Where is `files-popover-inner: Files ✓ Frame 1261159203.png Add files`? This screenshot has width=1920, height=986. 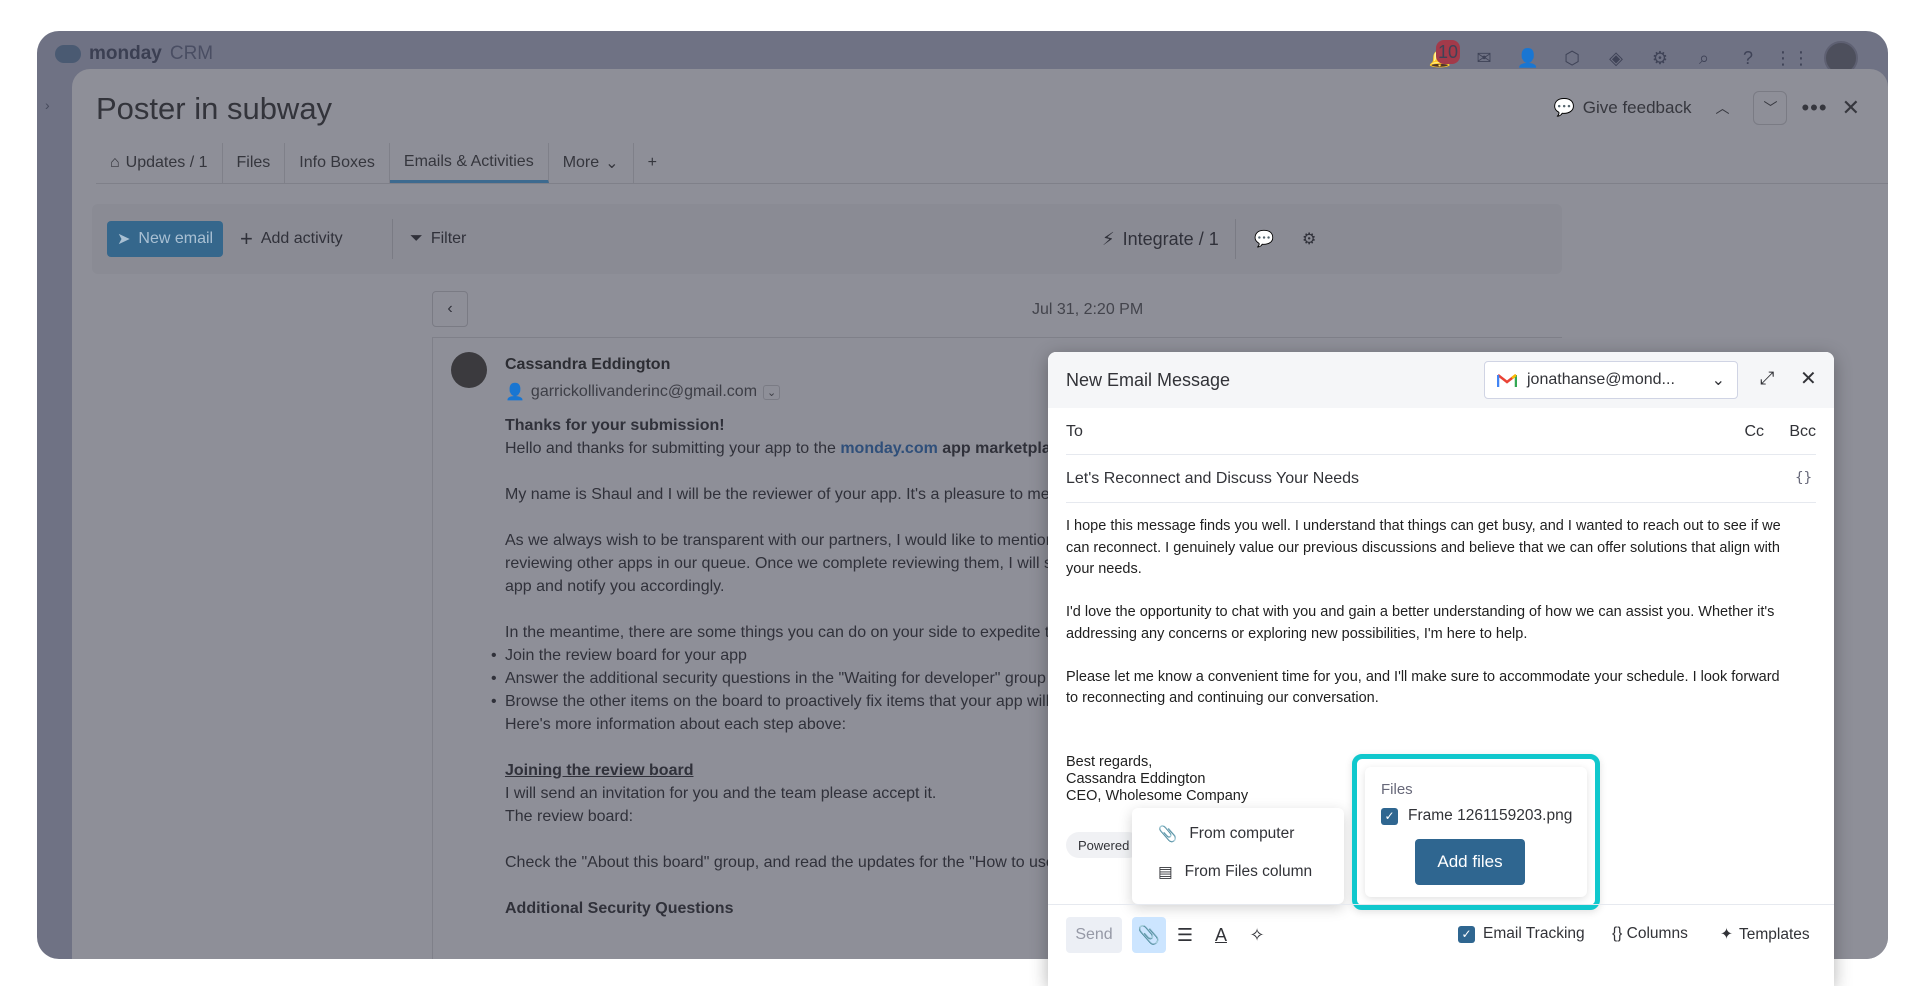 files-popover-inner: Files ✓ Frame 1261159203.png Add files is located at coordinates (1476, 832).